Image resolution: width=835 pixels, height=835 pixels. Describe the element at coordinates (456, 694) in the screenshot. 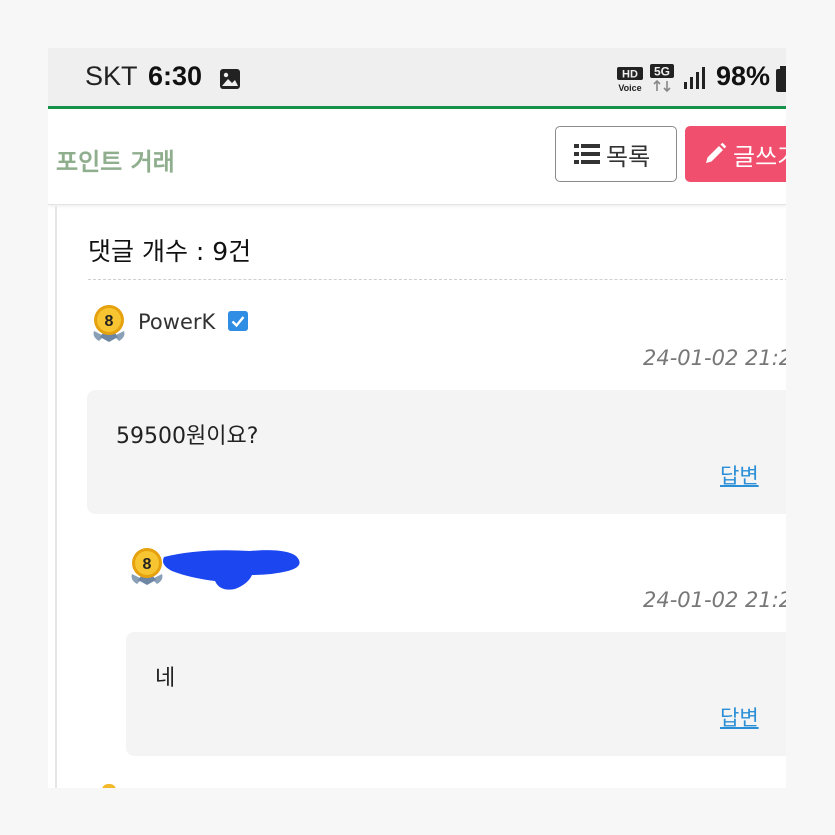

I see `comment-bubble: 네 답변` at that location.